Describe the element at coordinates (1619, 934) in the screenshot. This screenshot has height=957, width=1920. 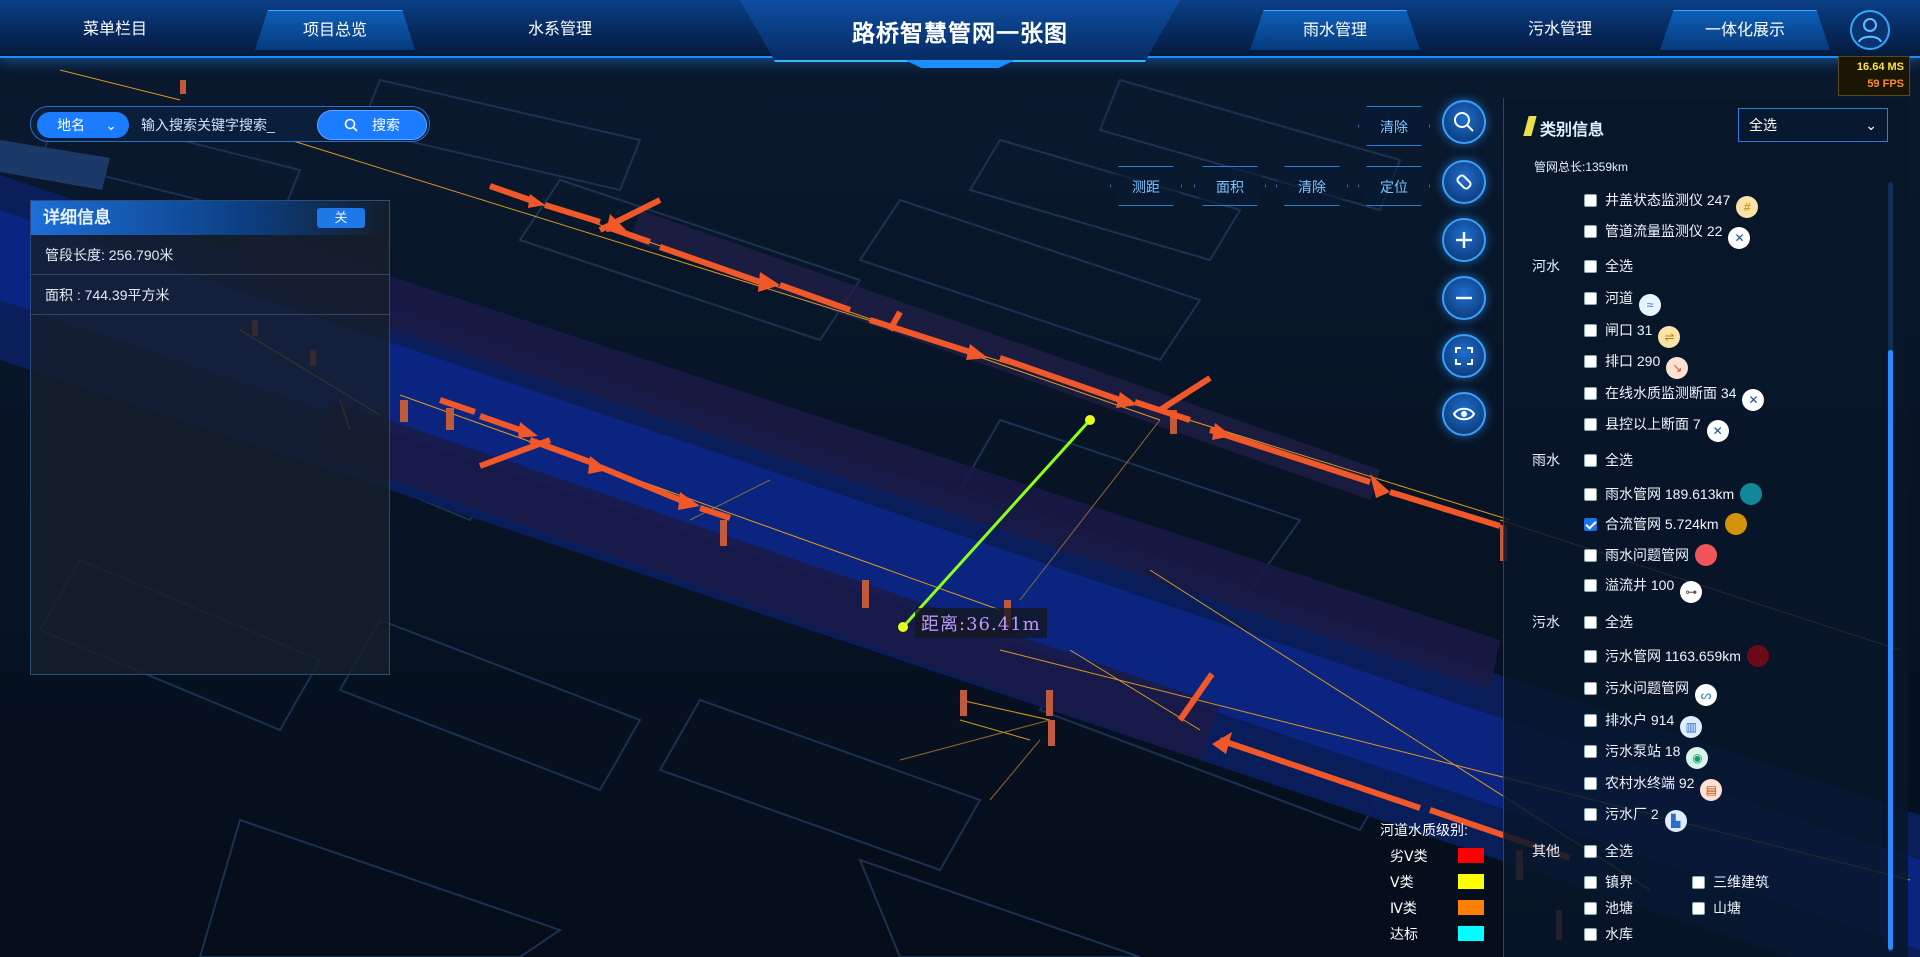
I see `item-label: 水库` at that location.